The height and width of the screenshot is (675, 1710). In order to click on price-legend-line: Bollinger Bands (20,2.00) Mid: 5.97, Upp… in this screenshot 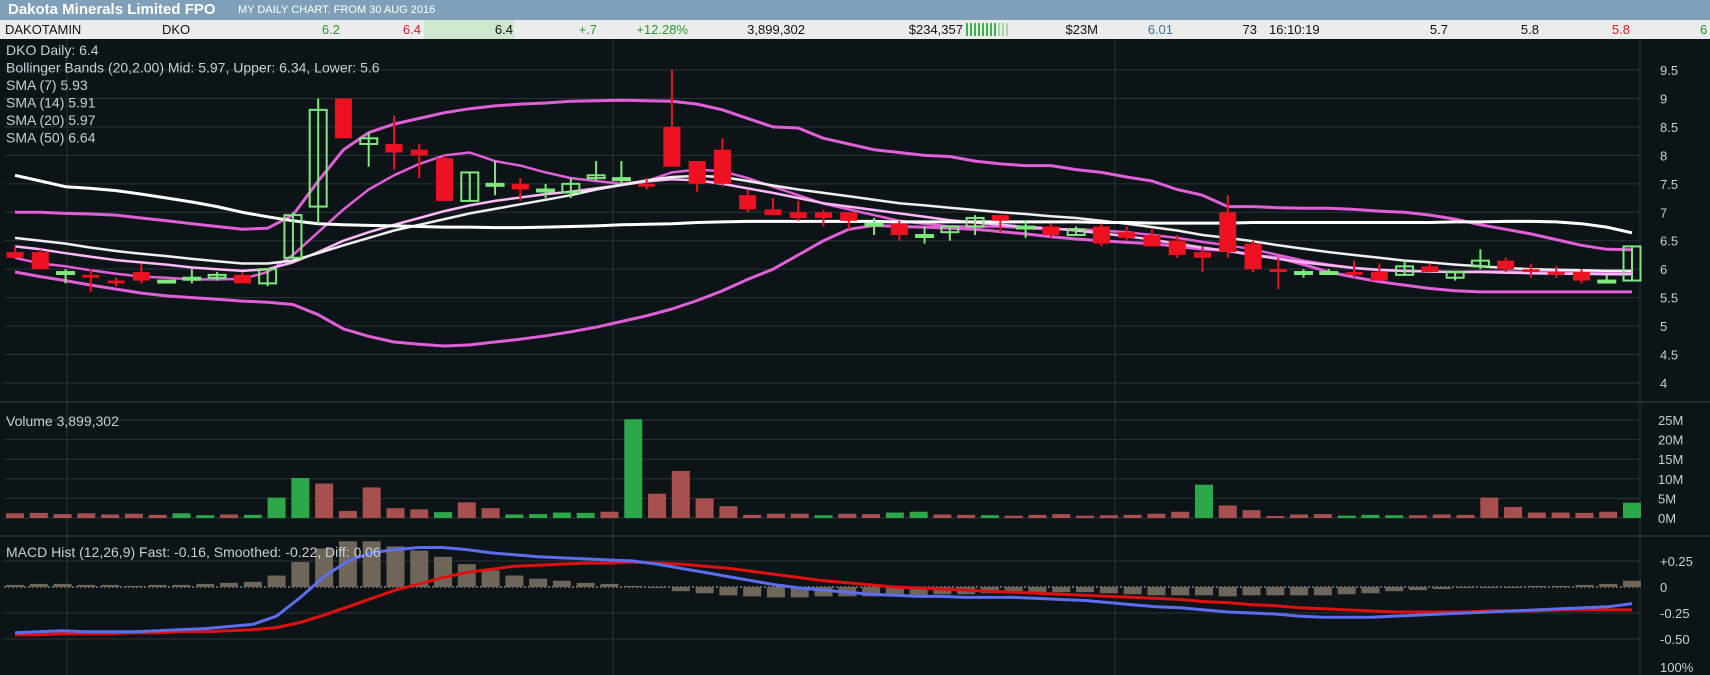, I will do `click(193, 68)`.